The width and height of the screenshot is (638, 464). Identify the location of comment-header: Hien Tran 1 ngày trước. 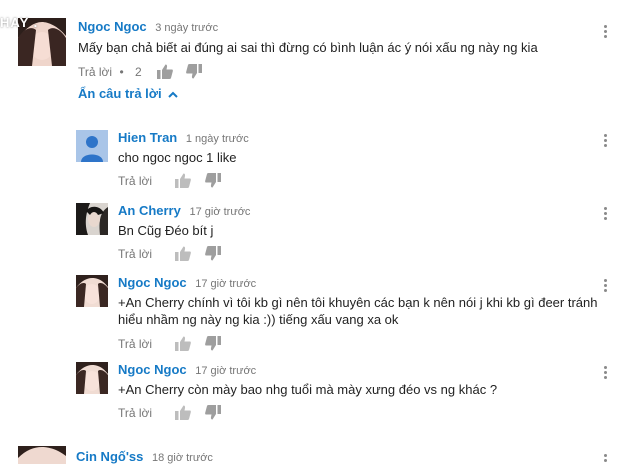
(183, 137).